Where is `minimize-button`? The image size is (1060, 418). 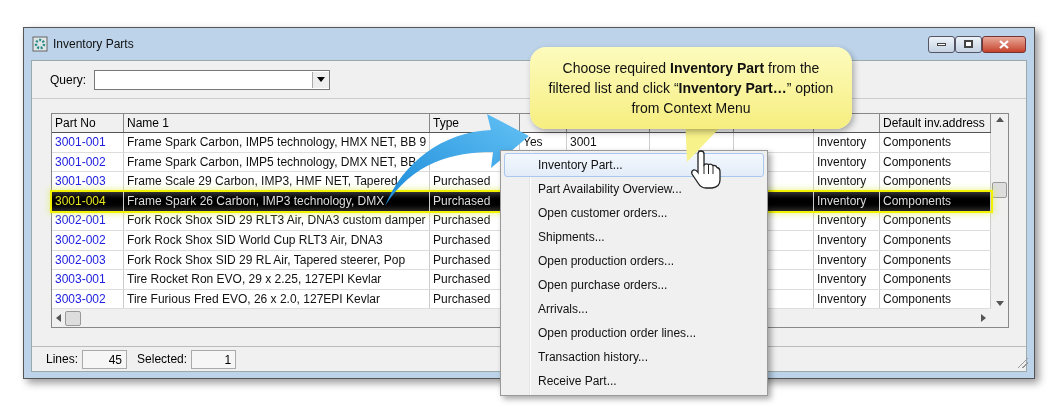
minimize-button is located at coordinates (941, 44).